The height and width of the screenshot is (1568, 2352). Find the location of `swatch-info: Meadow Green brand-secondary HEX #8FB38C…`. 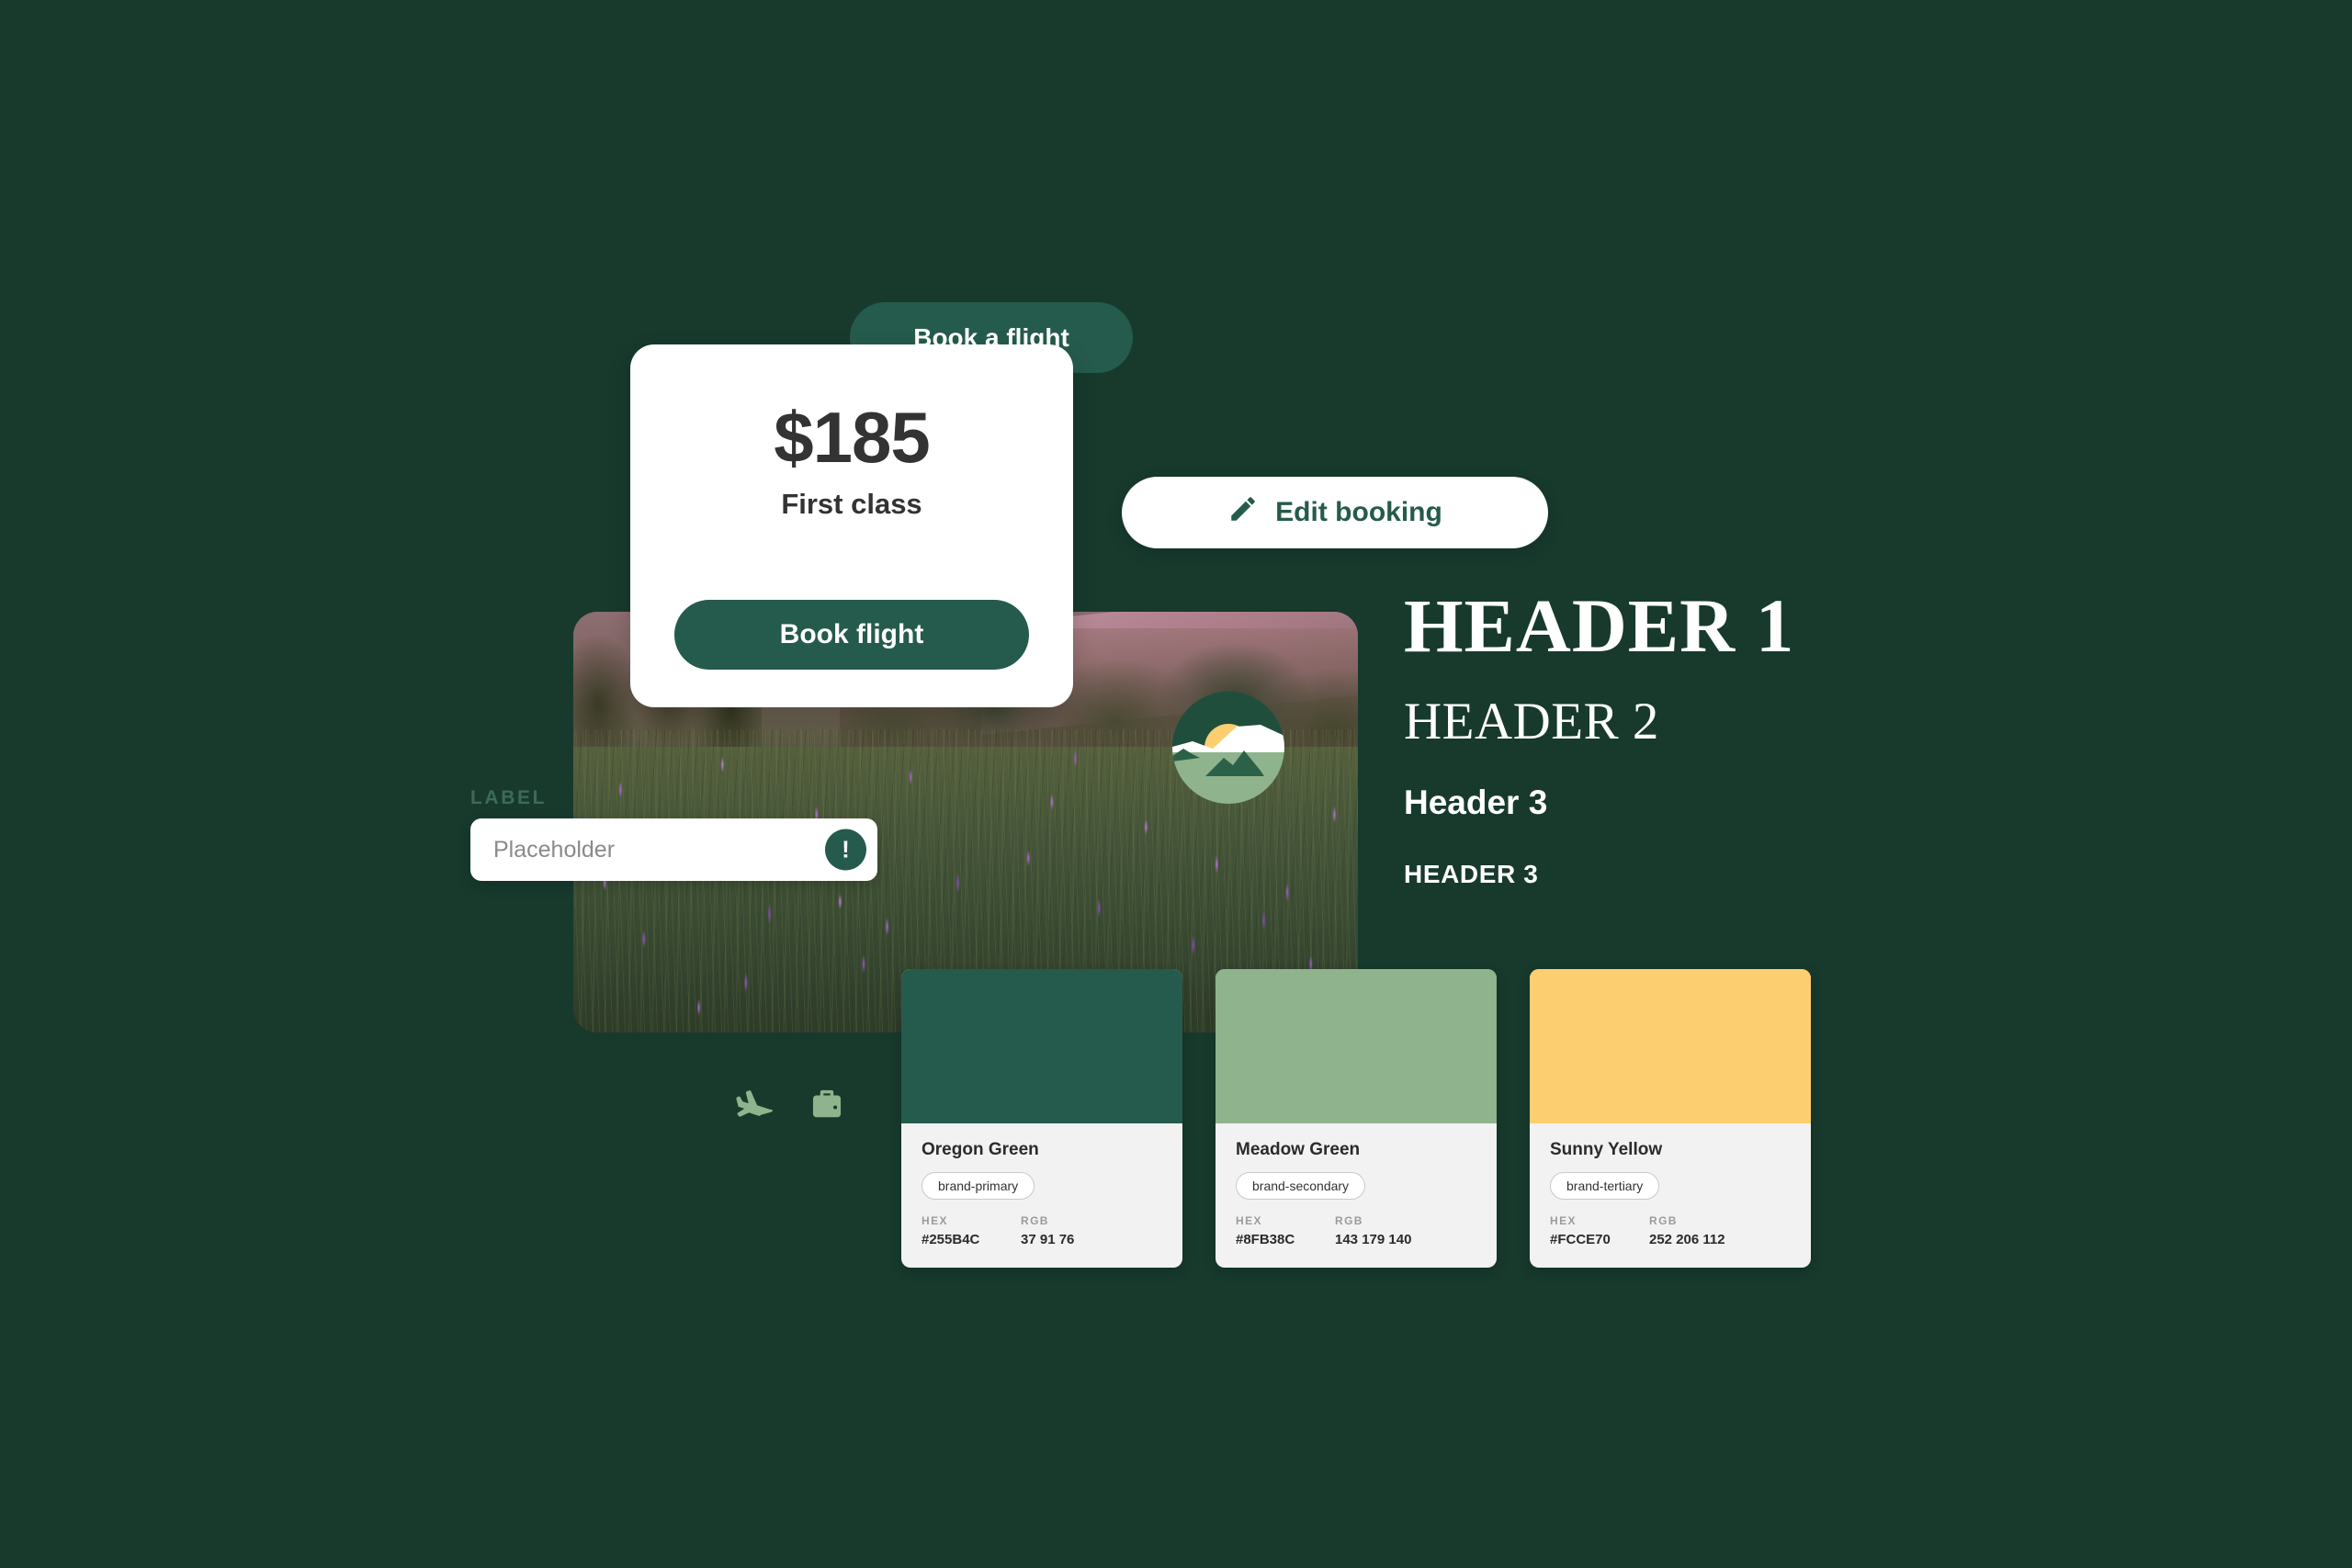

swatch-info: Meadow Green brand-secondary HEX #8FB38C… is located at coordinates (1356, 1195).